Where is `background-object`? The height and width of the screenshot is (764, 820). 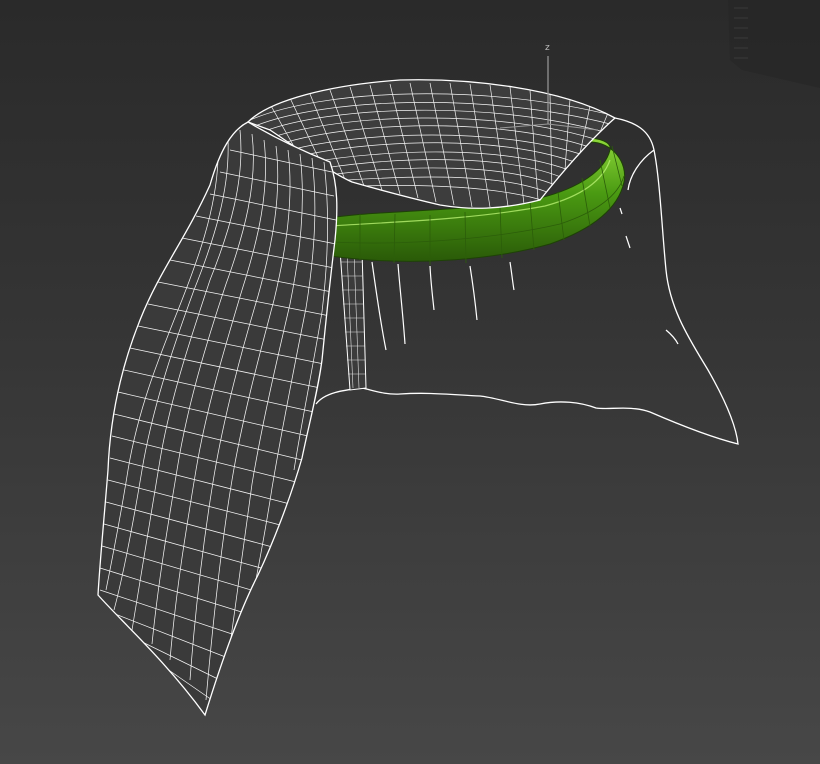
background-object is located at coordinates (774, 44).